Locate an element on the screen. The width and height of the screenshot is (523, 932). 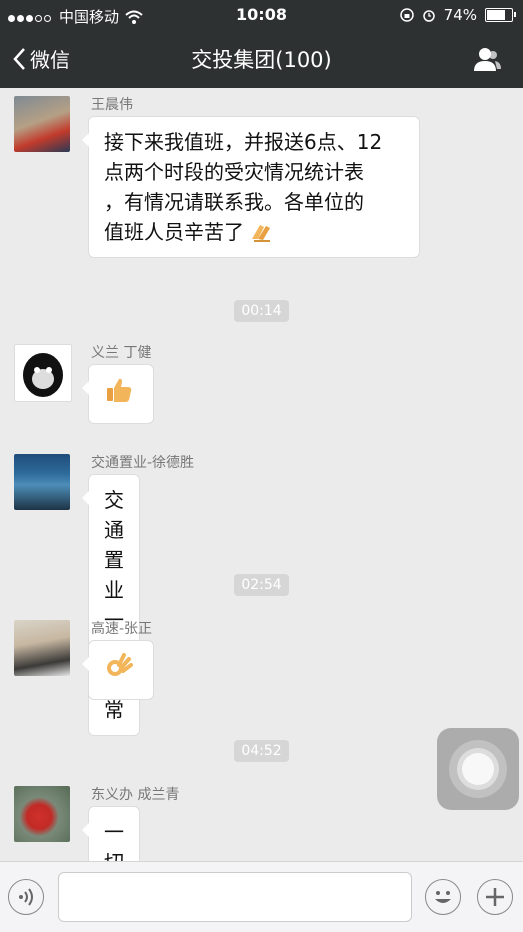
message-line: 接下来我值班，并报送6点、12 is located at coordinates (243, 142).